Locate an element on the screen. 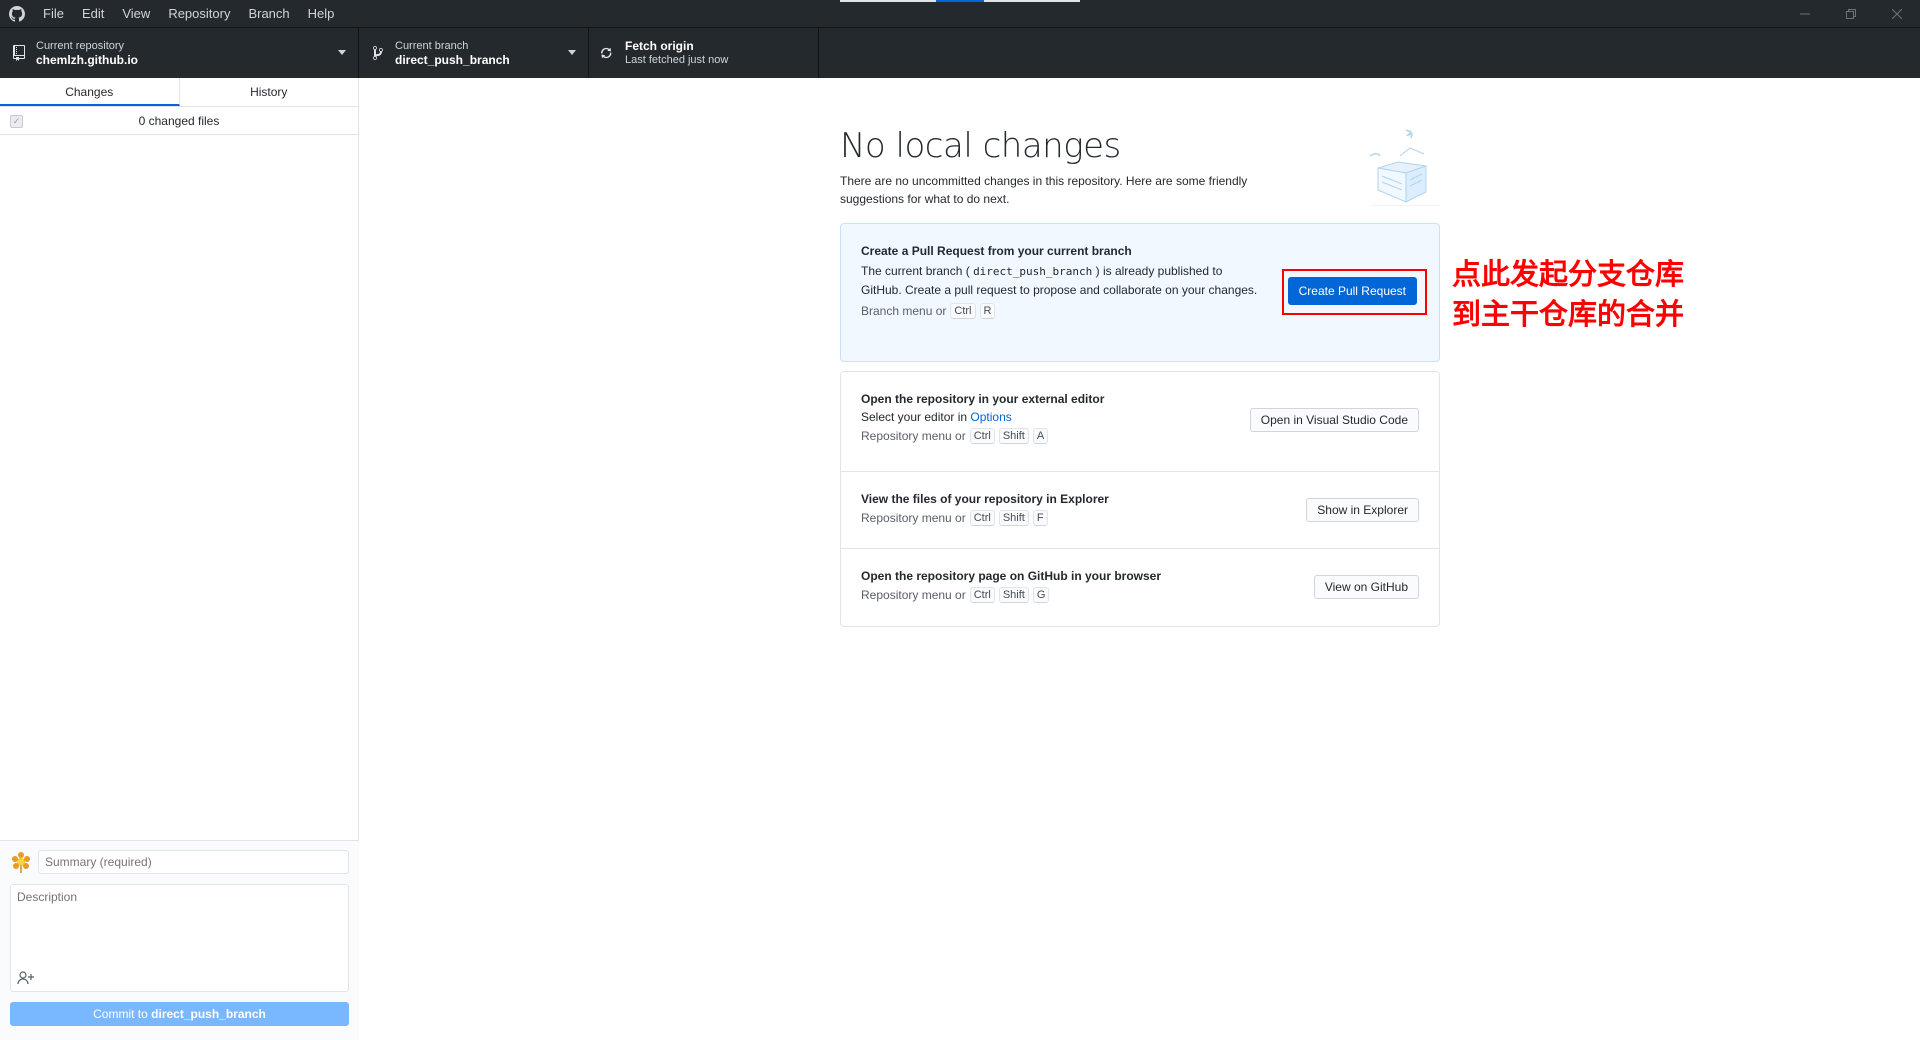 This screenshot has height=1040, width=1920. shortcut-prefix: Branch menu or is located at coordinates (904, 311).